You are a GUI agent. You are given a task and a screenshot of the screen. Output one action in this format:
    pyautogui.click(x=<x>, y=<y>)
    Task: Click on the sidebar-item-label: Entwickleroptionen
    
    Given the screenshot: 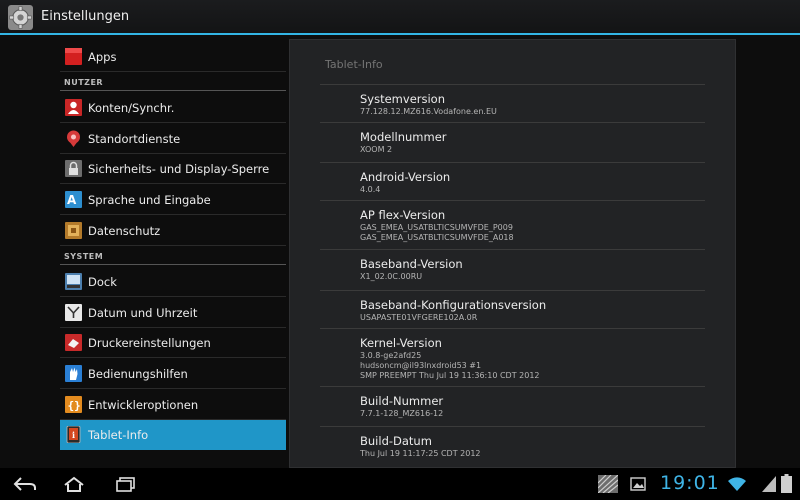 What is the action you would take?
    pyautogui.click(x=143, y=405)
    